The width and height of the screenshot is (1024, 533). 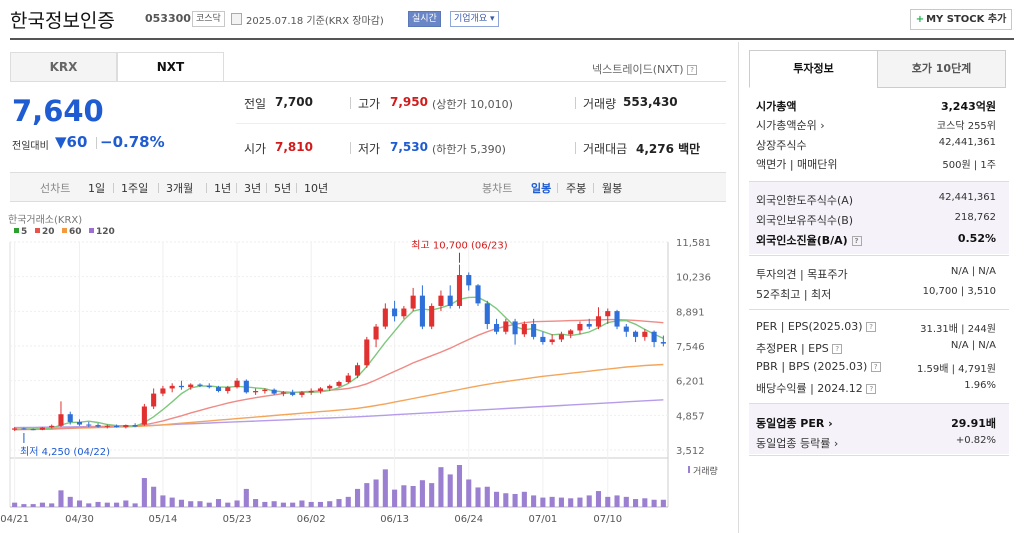 What do you see at coordinates (394, 519) in the screenshot?
I see `x-tick-label: 06/13` at bounding box center [394, 519].